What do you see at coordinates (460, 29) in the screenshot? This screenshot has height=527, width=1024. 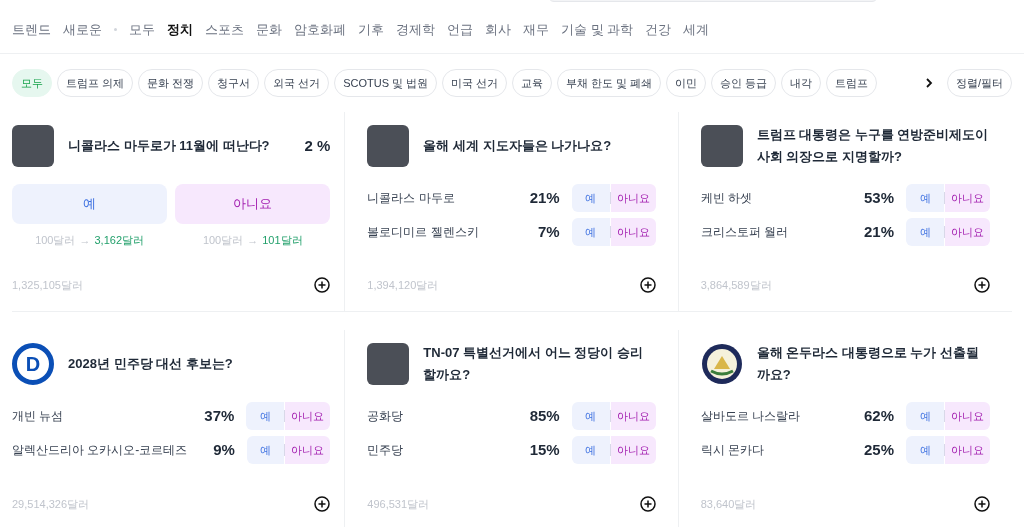 I see `nav-tab: 언급` at bounding box center [460, 29].